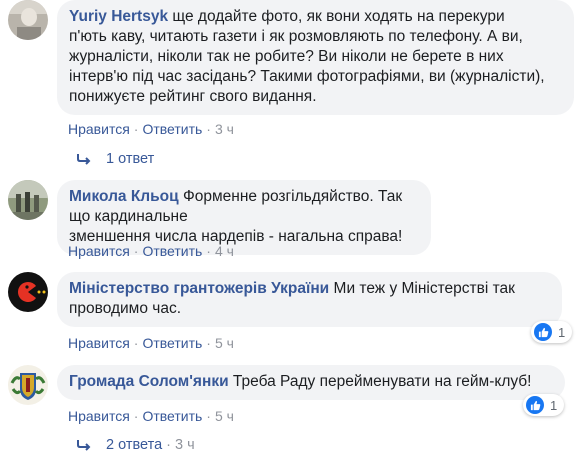  I want to click on comment-text-line: проводимо час., so click(125, 308).